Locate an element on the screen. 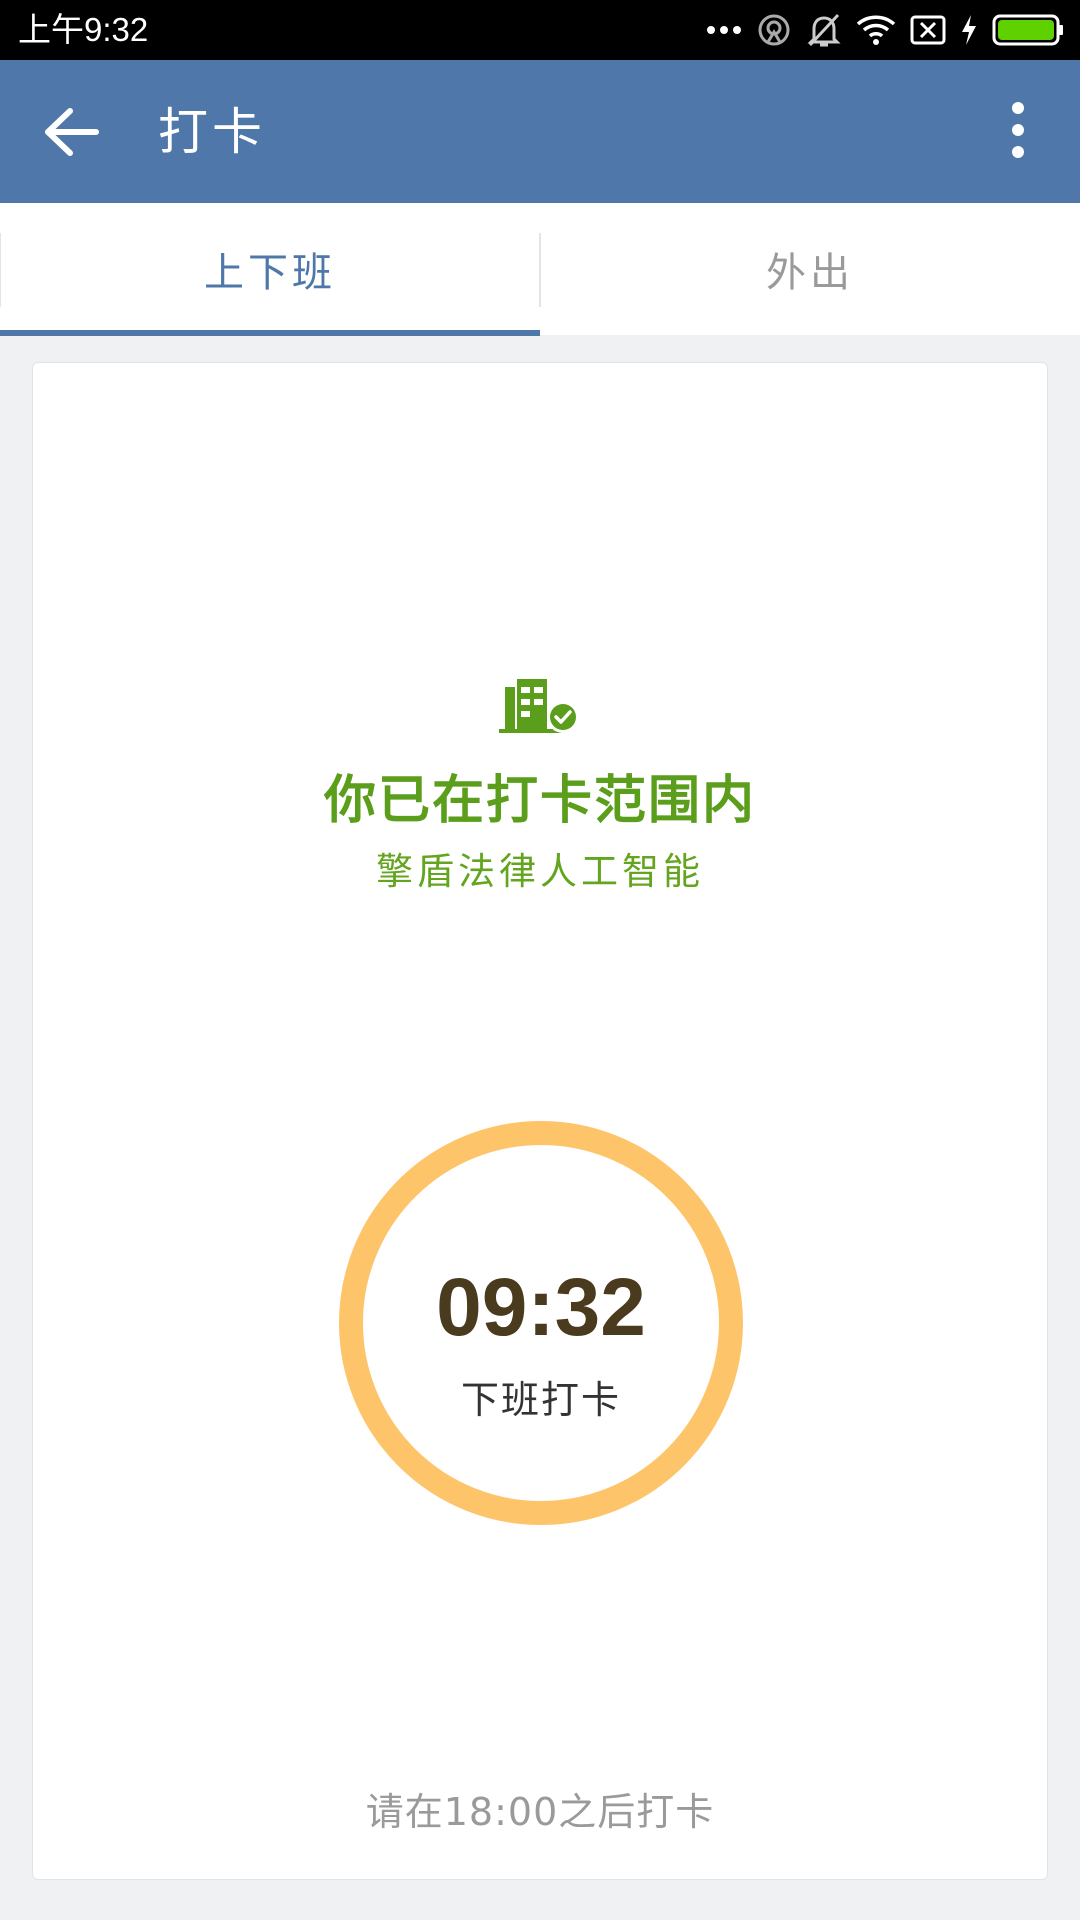 This screenshot has height=1920, width=1080. status-bar: 上午9:32 is located at coordinates (540, 30).